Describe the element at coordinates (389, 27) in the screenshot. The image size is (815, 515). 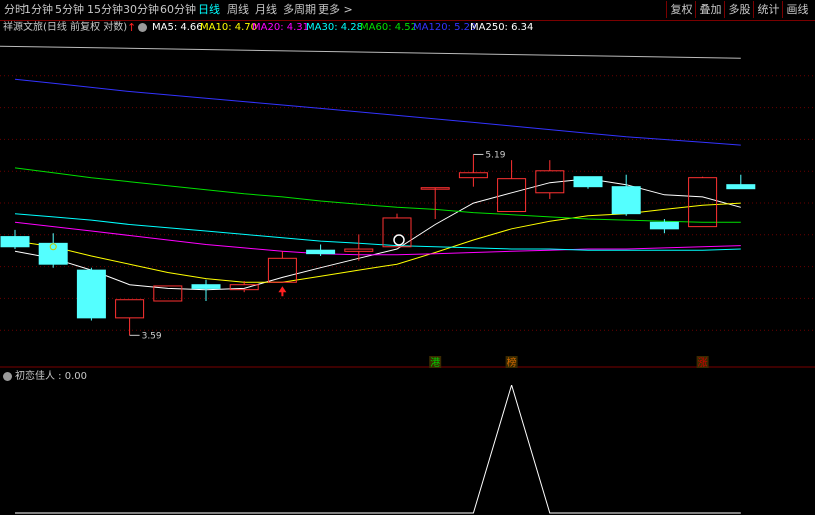
I see `ma-label-4: MA60: 4.52` at that location.